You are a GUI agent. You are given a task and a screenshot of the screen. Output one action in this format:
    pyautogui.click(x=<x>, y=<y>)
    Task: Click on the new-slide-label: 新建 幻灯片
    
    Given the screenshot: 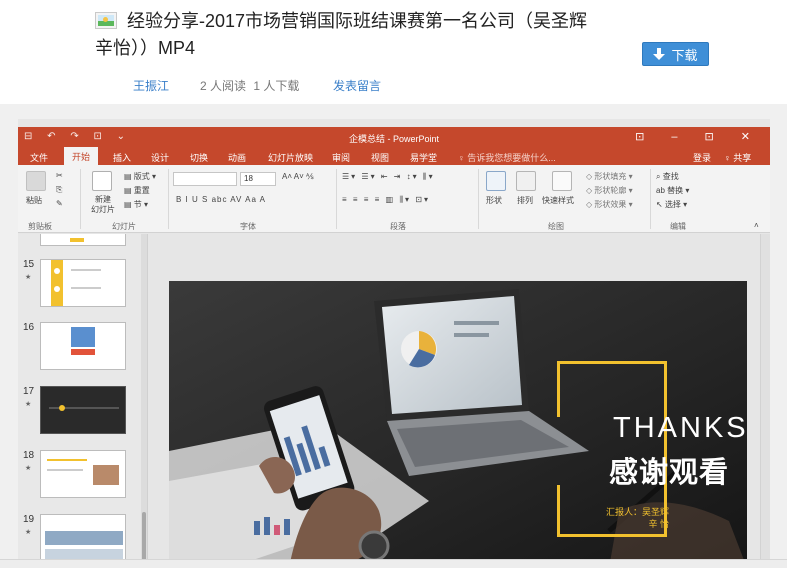 What is the action you would take?
    pyautogui.click(x=103, y=204)
    